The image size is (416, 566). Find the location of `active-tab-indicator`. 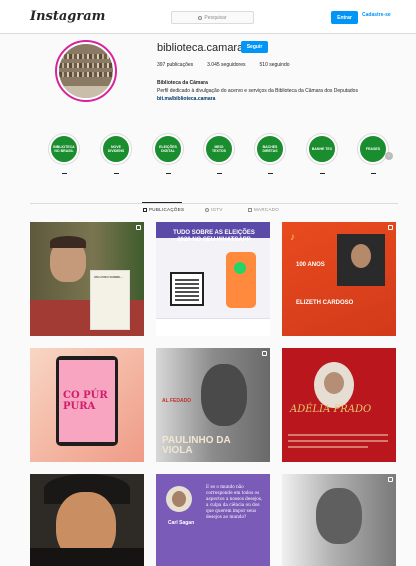

active-tab-indicator is located at coordinates (162, 202).